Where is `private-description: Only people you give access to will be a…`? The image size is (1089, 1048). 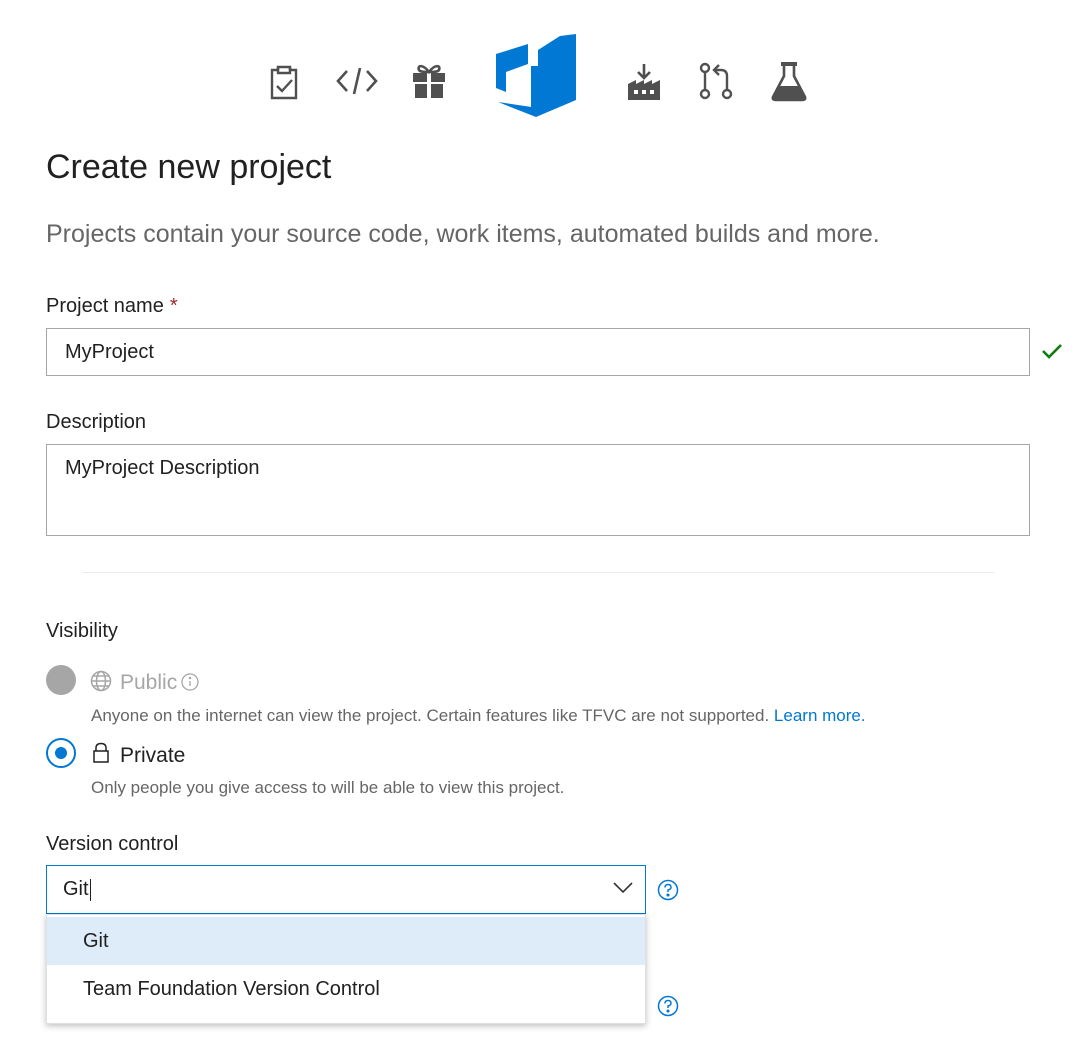
private-description: Only people you give access to will be a… is located at coordinates (328, 787).